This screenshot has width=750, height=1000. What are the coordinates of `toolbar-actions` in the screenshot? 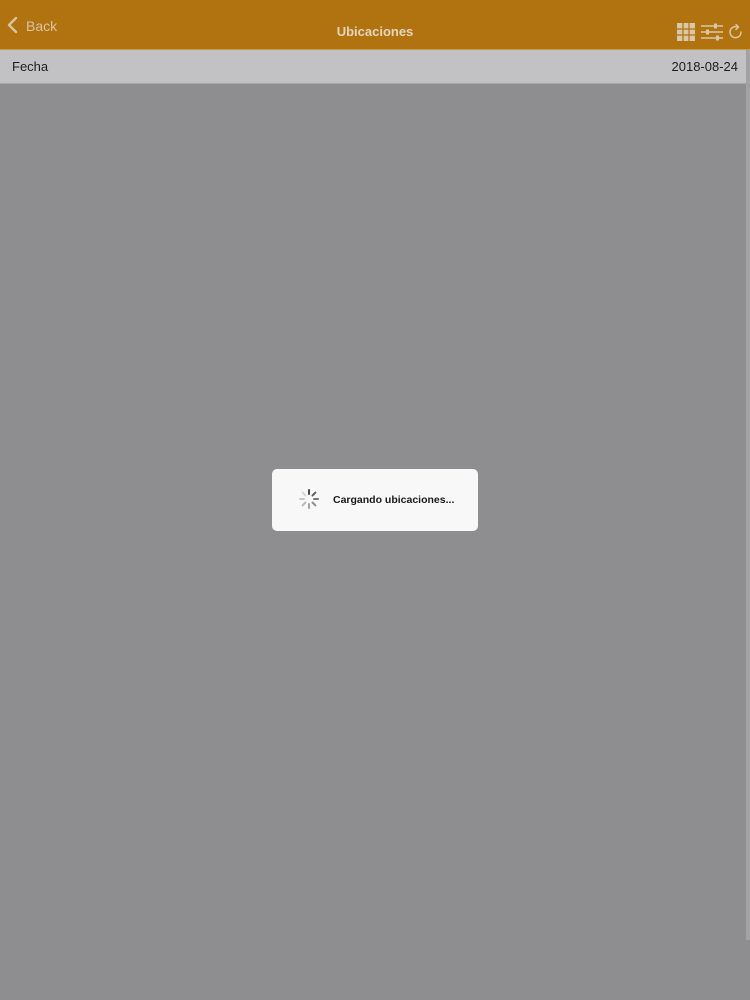 It's located at (708, 25).